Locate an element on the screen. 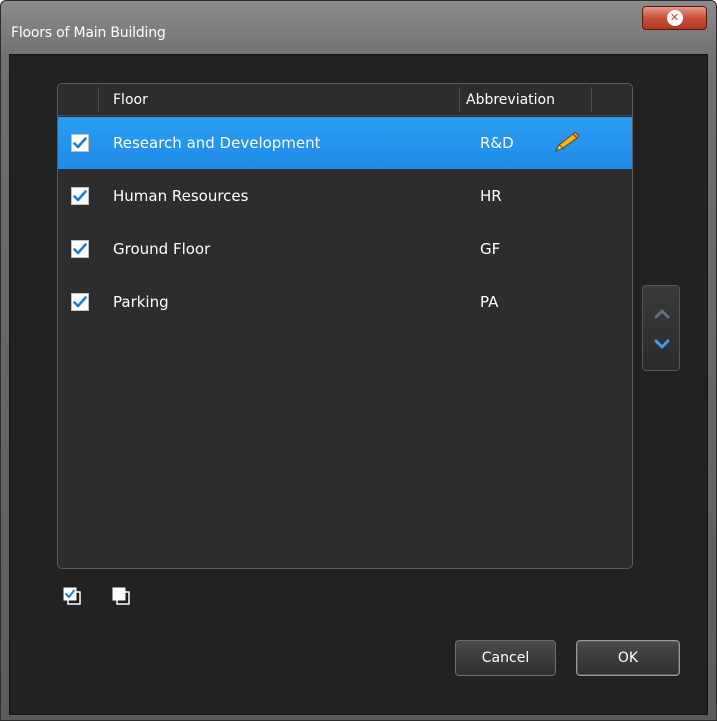 The image size is (717, 721). chevron-down-icon is located at coordinates (662, 344).